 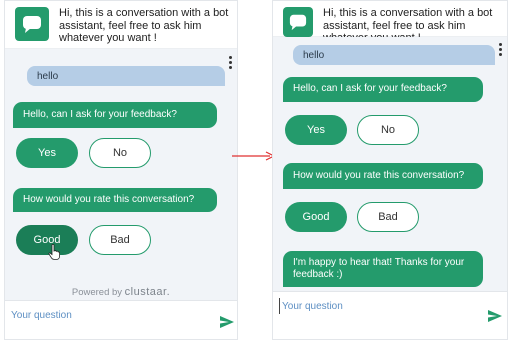 What do you see at coordinates (379, 262) in the screenshot?
I see `bot-reply-line: I'm happy to hear that! Thanks for your` at bounding box center [379, 262].